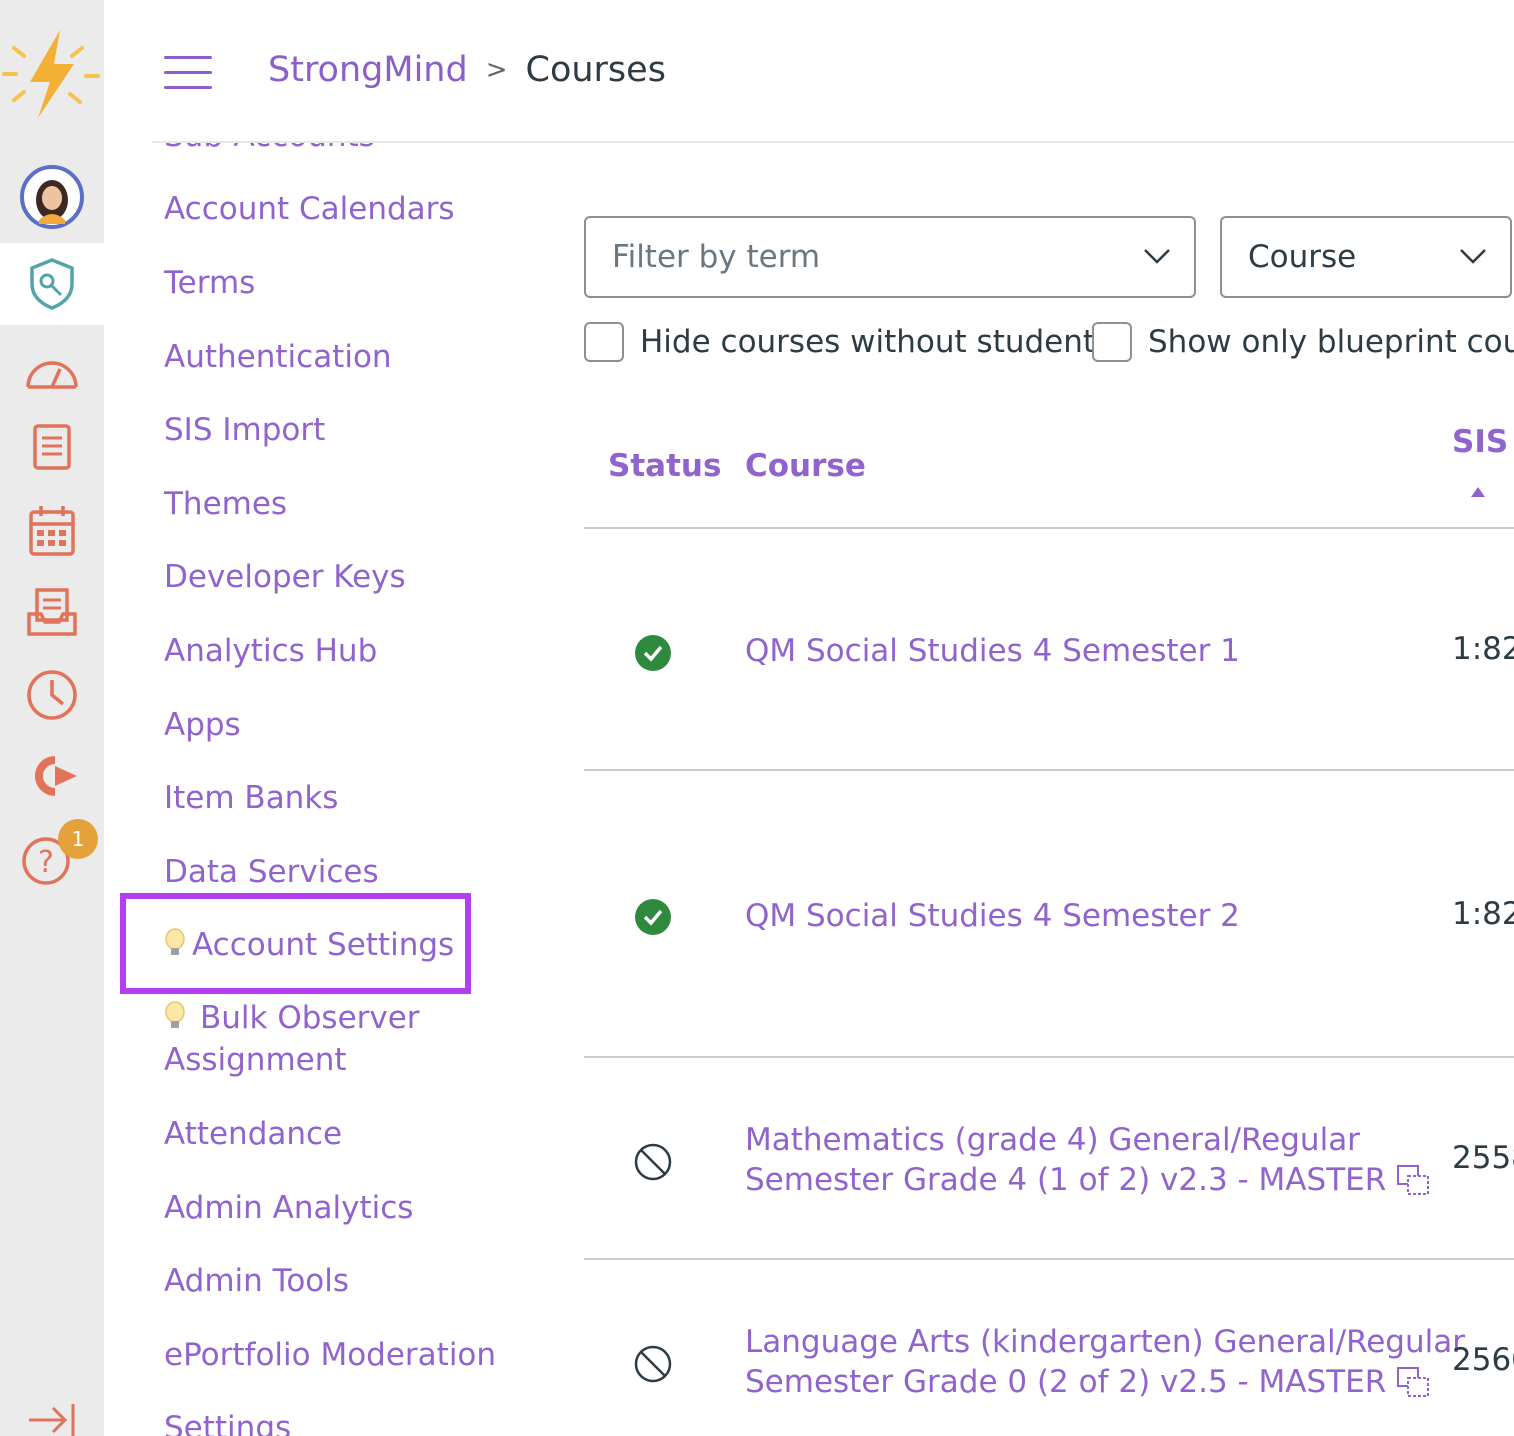 The image size is (1514, 1436). I want to click on subnav-item-attendance: Attendance, so click(253, 1134).